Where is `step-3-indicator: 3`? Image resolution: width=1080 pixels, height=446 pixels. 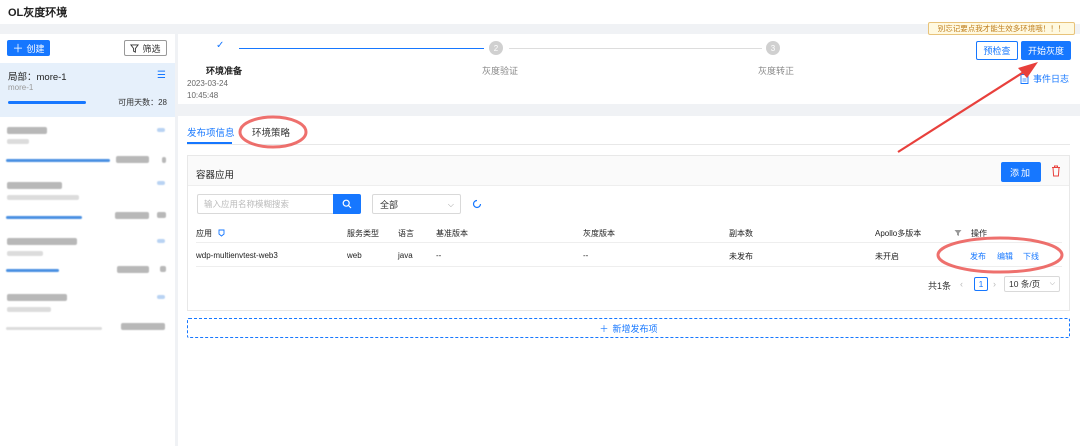 step-3-indicator: 3 is located at coordinates (773, 48).